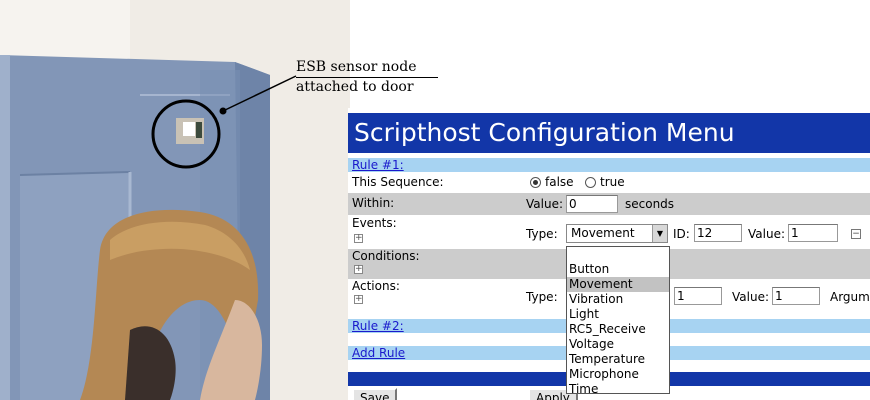  I want to click on remove-event-icon: −, so click(856, 234).